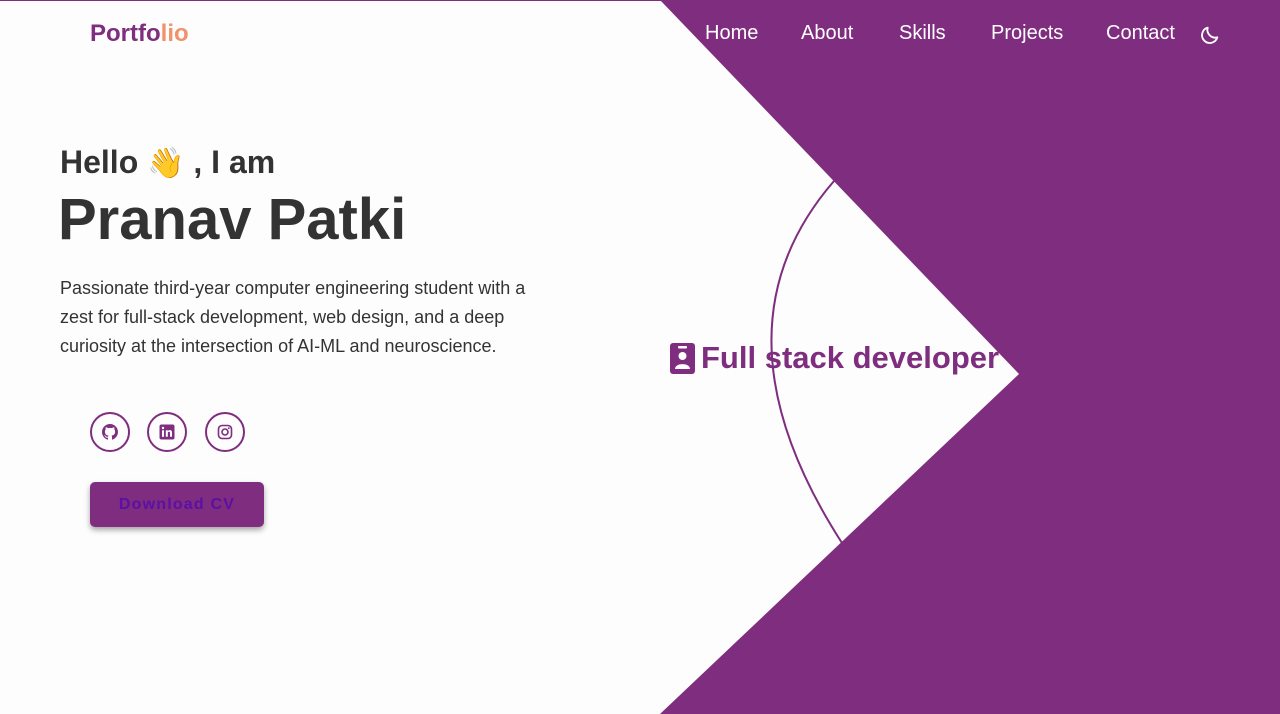 Image resolution: width=1280 pixels, height=714 pixels. I want to click on linkedin-icon, so click(167, 432).